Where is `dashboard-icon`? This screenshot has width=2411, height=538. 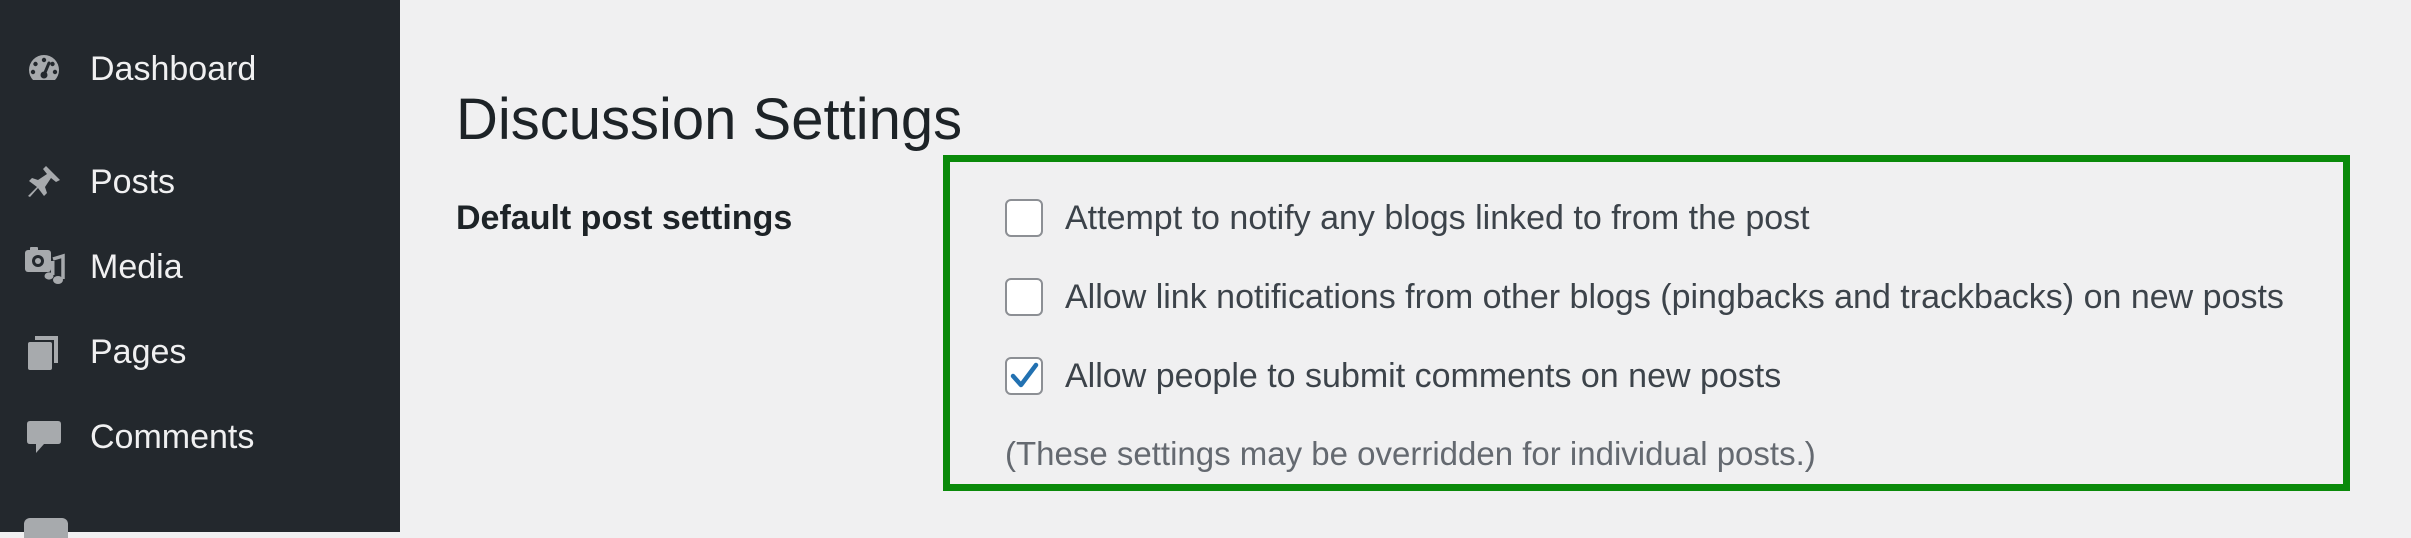
dashboard-icon is located at coordinates (44, 69).